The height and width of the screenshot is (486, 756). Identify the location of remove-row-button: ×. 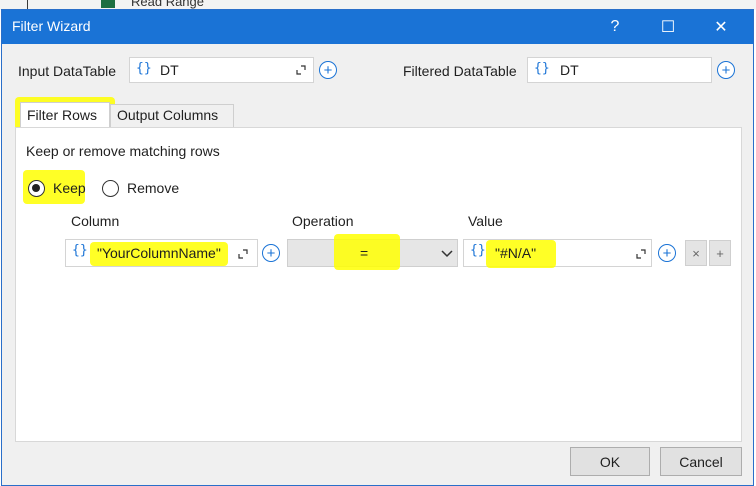
(696, 253).